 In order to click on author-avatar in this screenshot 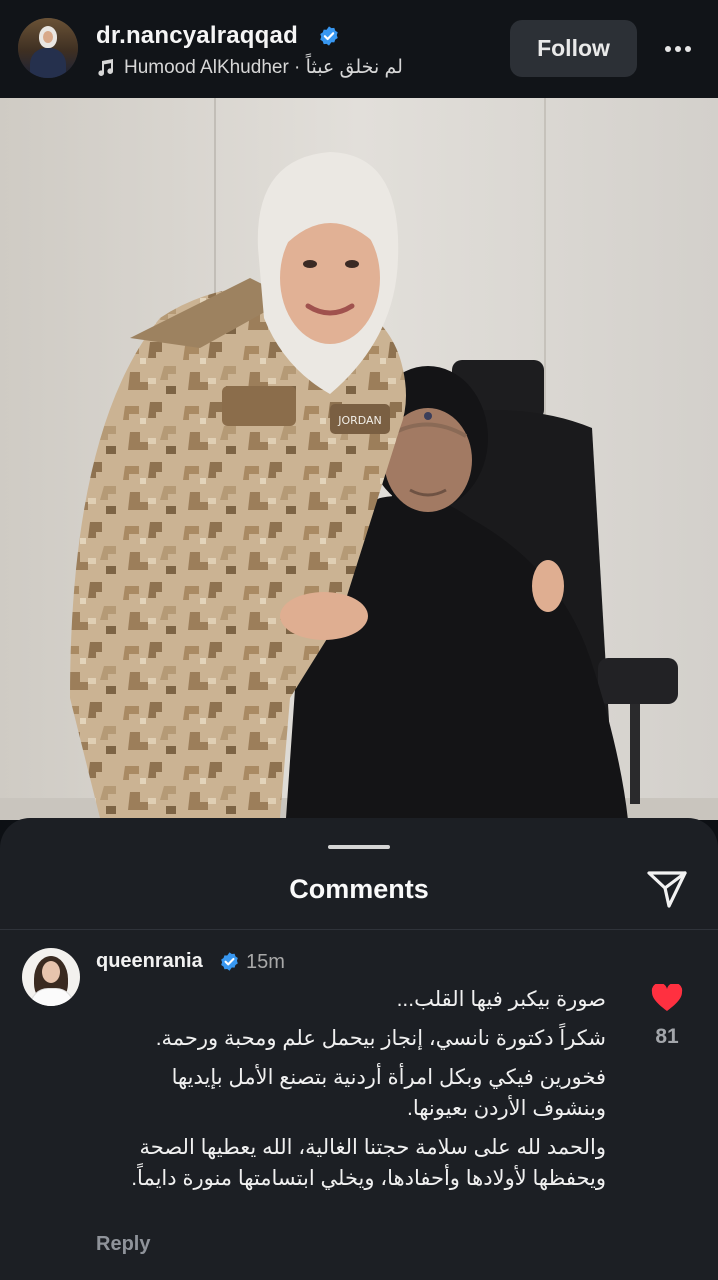, I will do `click(48, 48)`.